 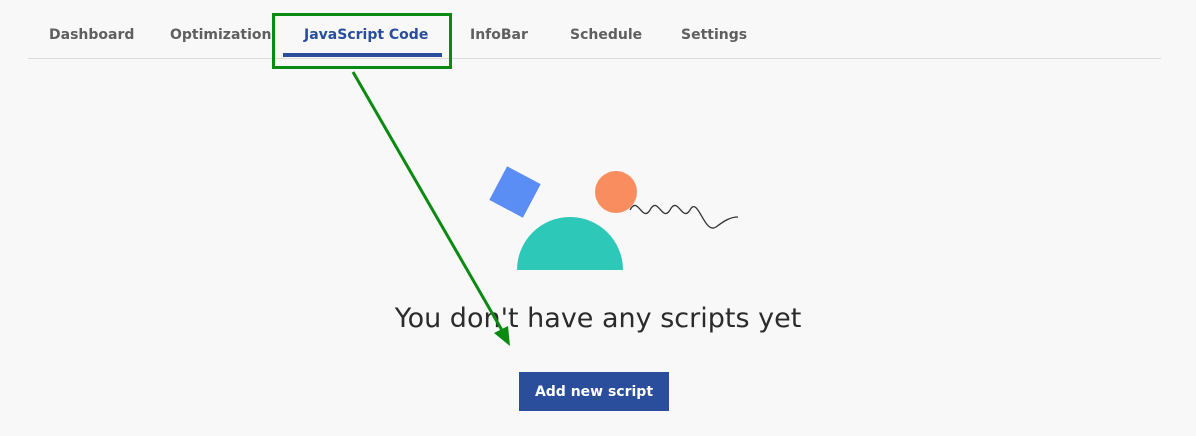 I want to click on squiggle-line-shape, so click(x=684, y=216).